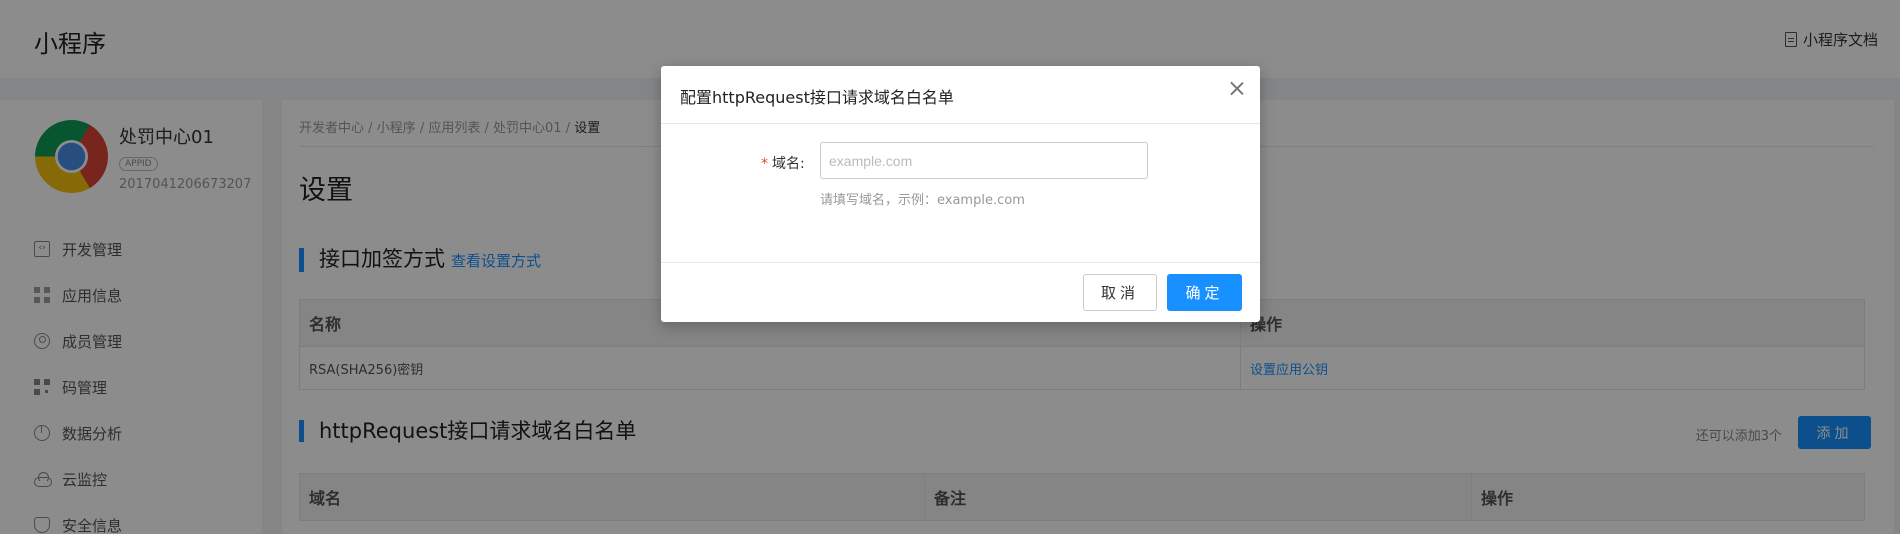 This screenshot has height=534, width=1900. Describe the element at coordinates (764, 164) in the screenshot. I see `required-mark: *` at that location.